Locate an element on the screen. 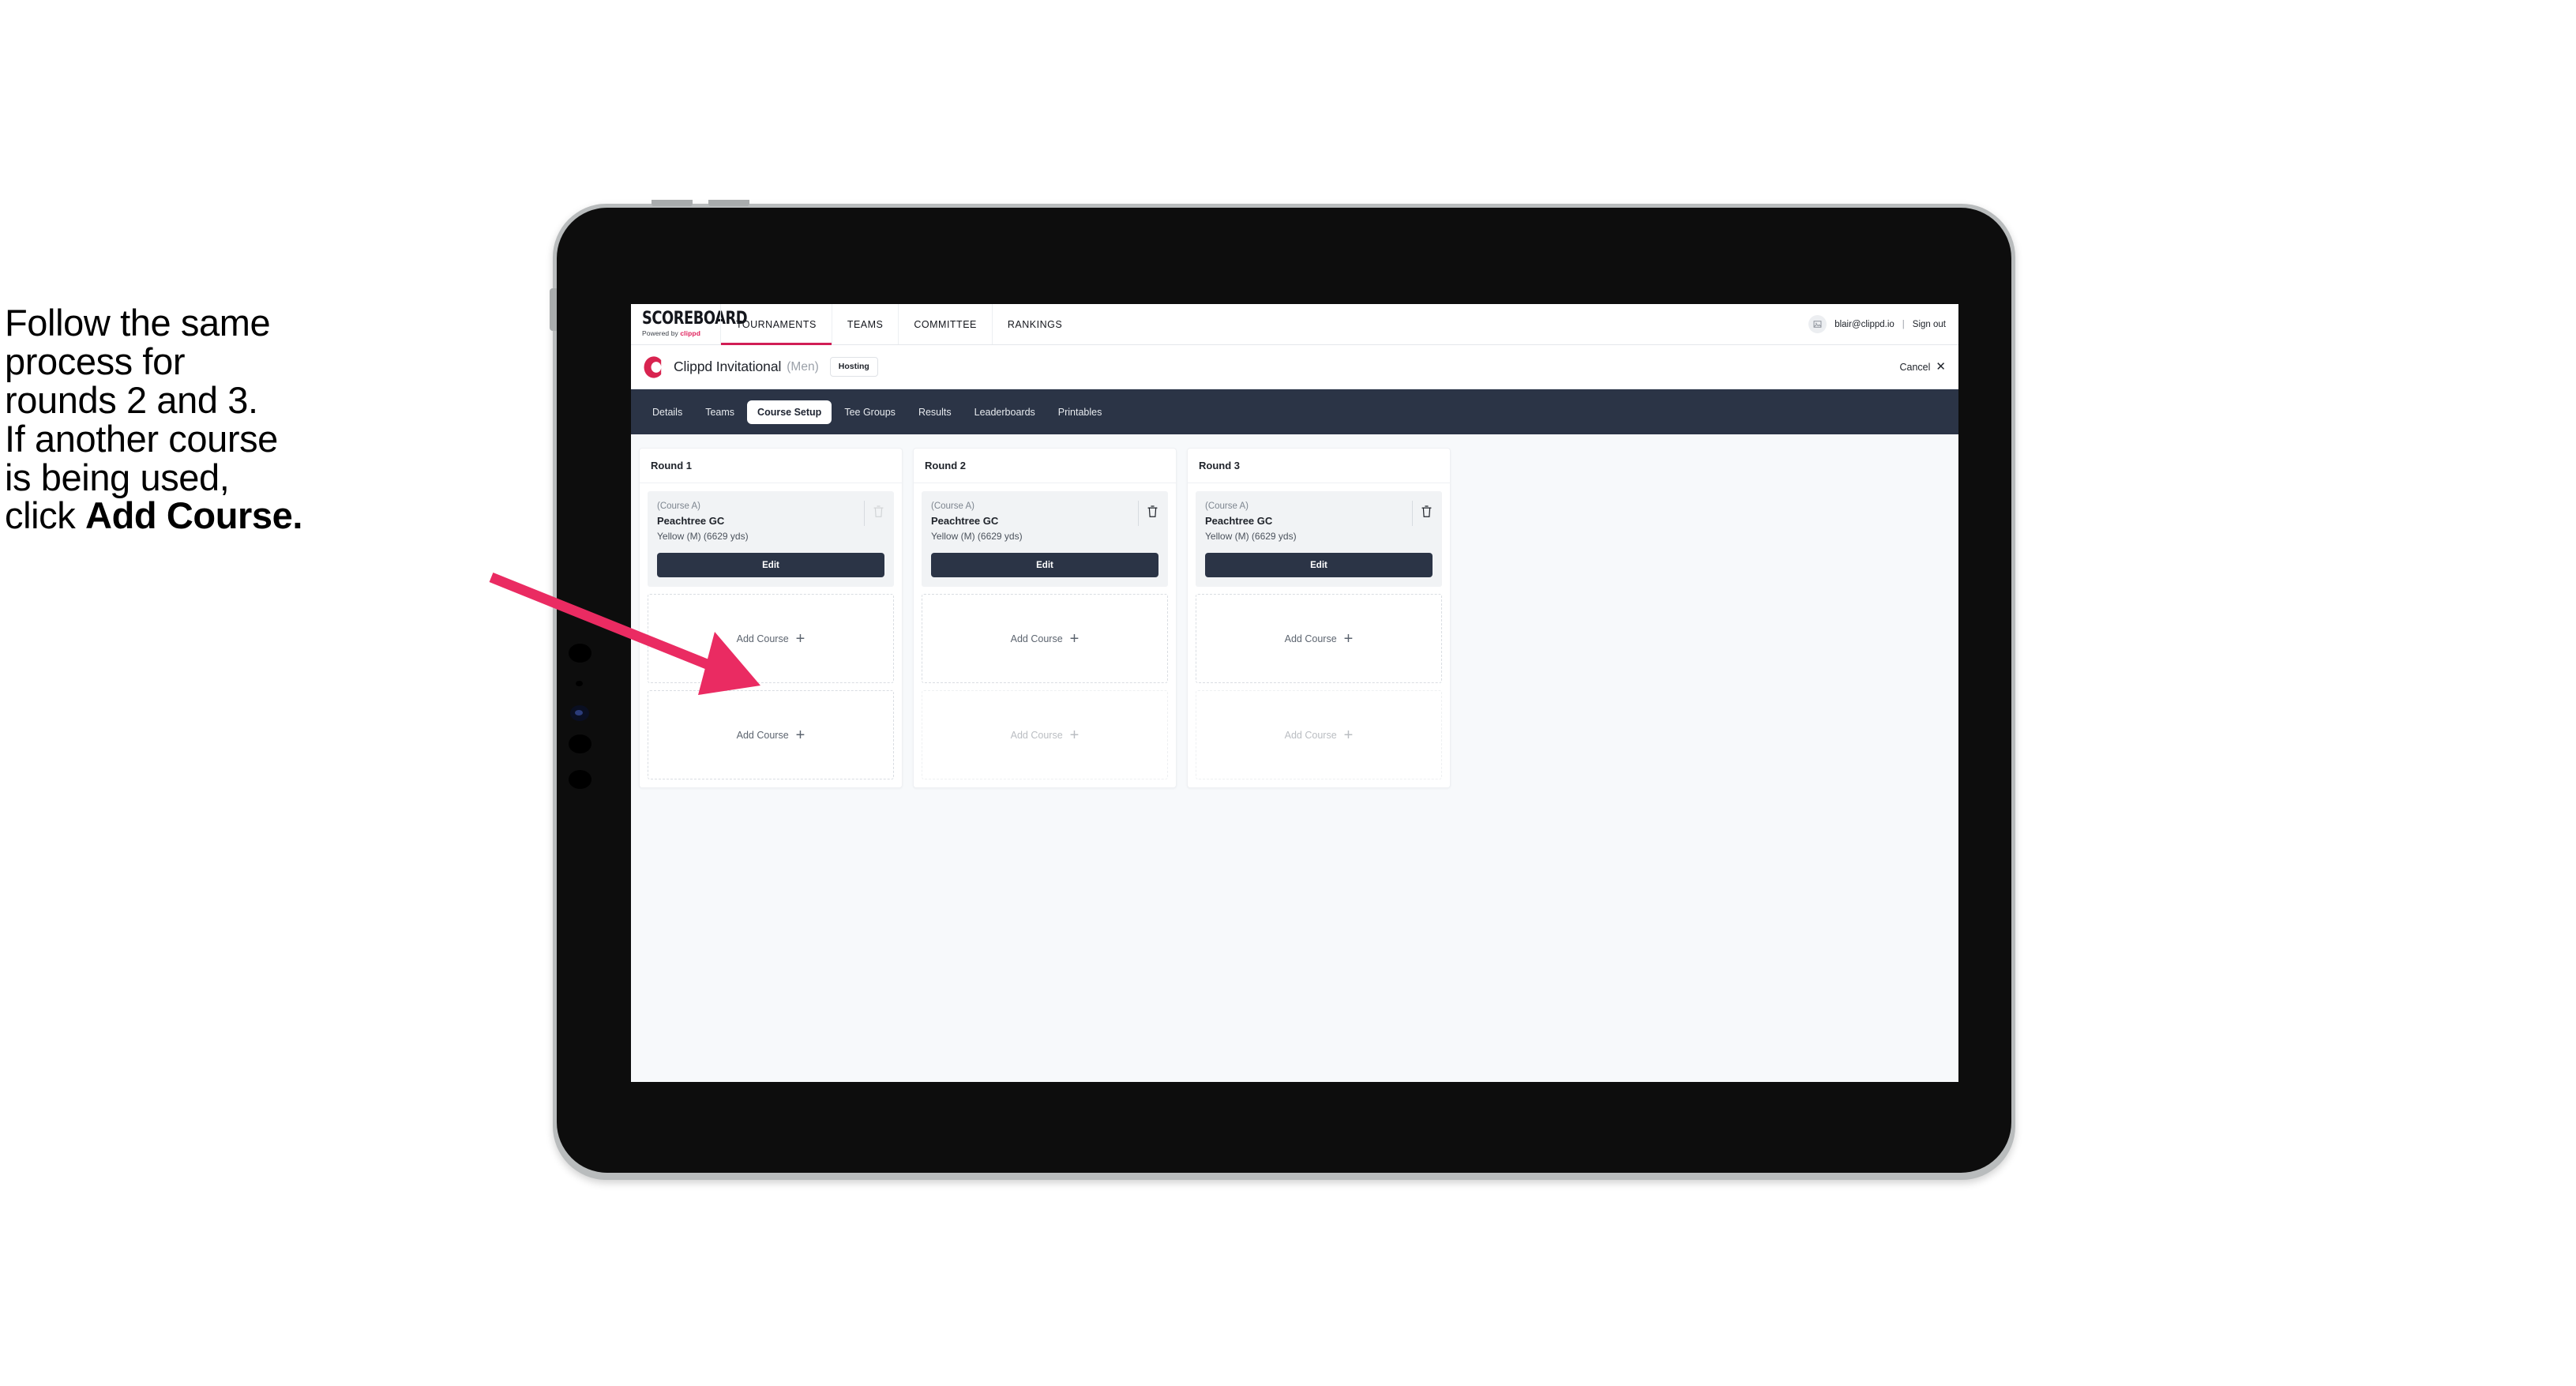 Image resolution: width=2576 pixels, height=1386 pixels. clippd-c-logo-icon is located at coordinates (653, 366).